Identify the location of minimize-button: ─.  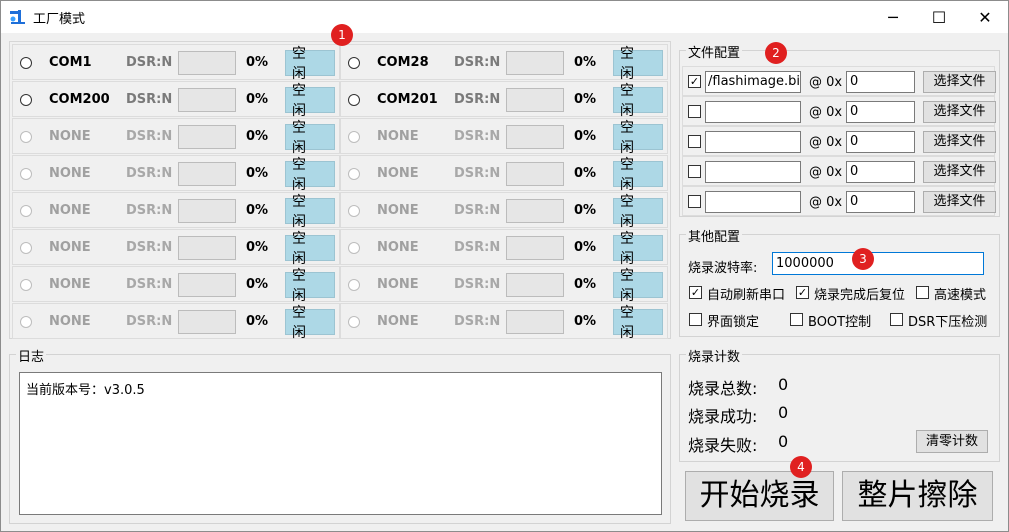
(893, 17).